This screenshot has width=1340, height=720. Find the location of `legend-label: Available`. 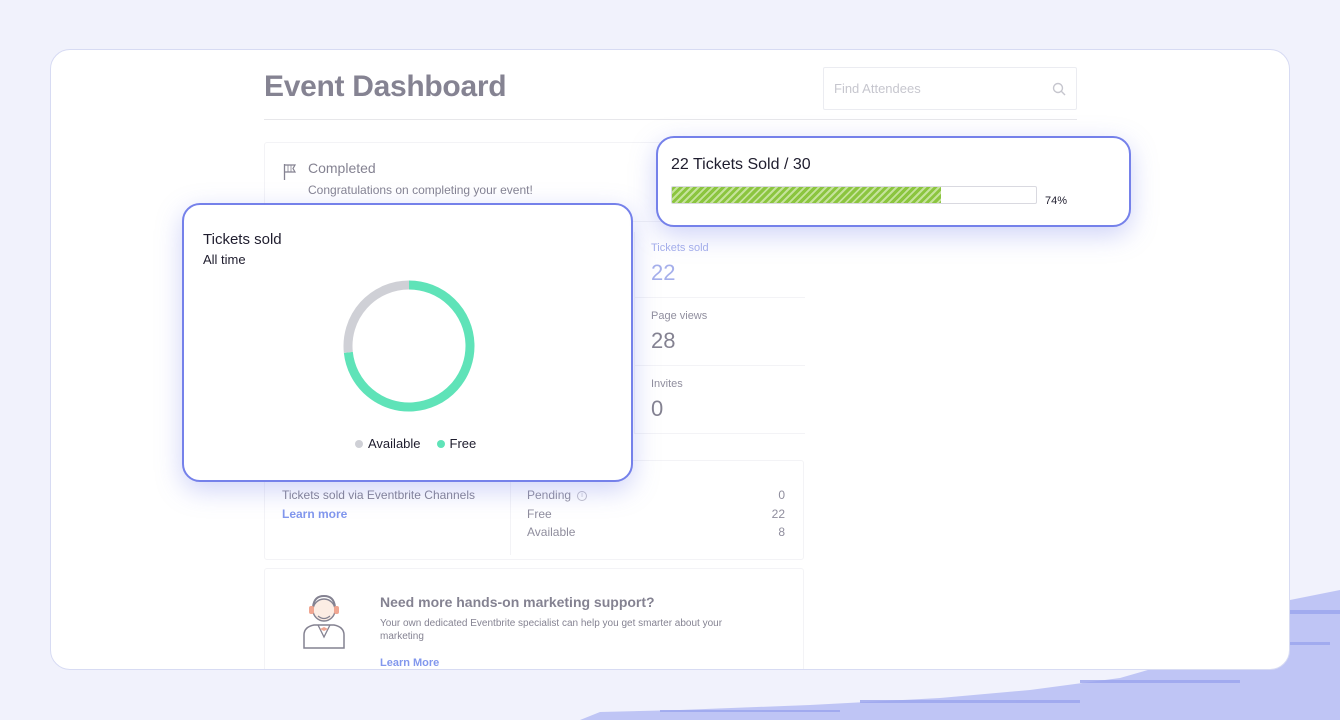

legend-label: Available is located at coordinates (394, 443).